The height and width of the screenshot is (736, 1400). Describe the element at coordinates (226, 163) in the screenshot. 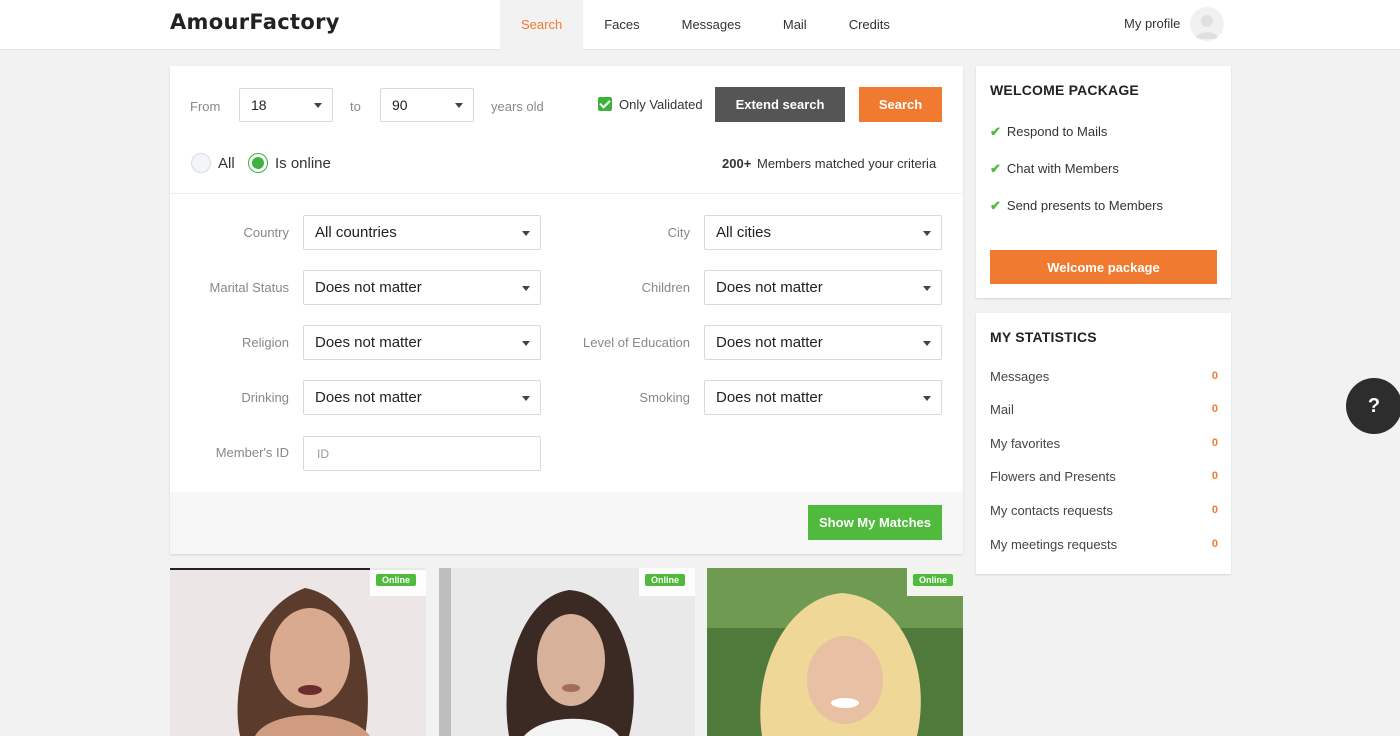

I see `radio-all-label: All` at that location.